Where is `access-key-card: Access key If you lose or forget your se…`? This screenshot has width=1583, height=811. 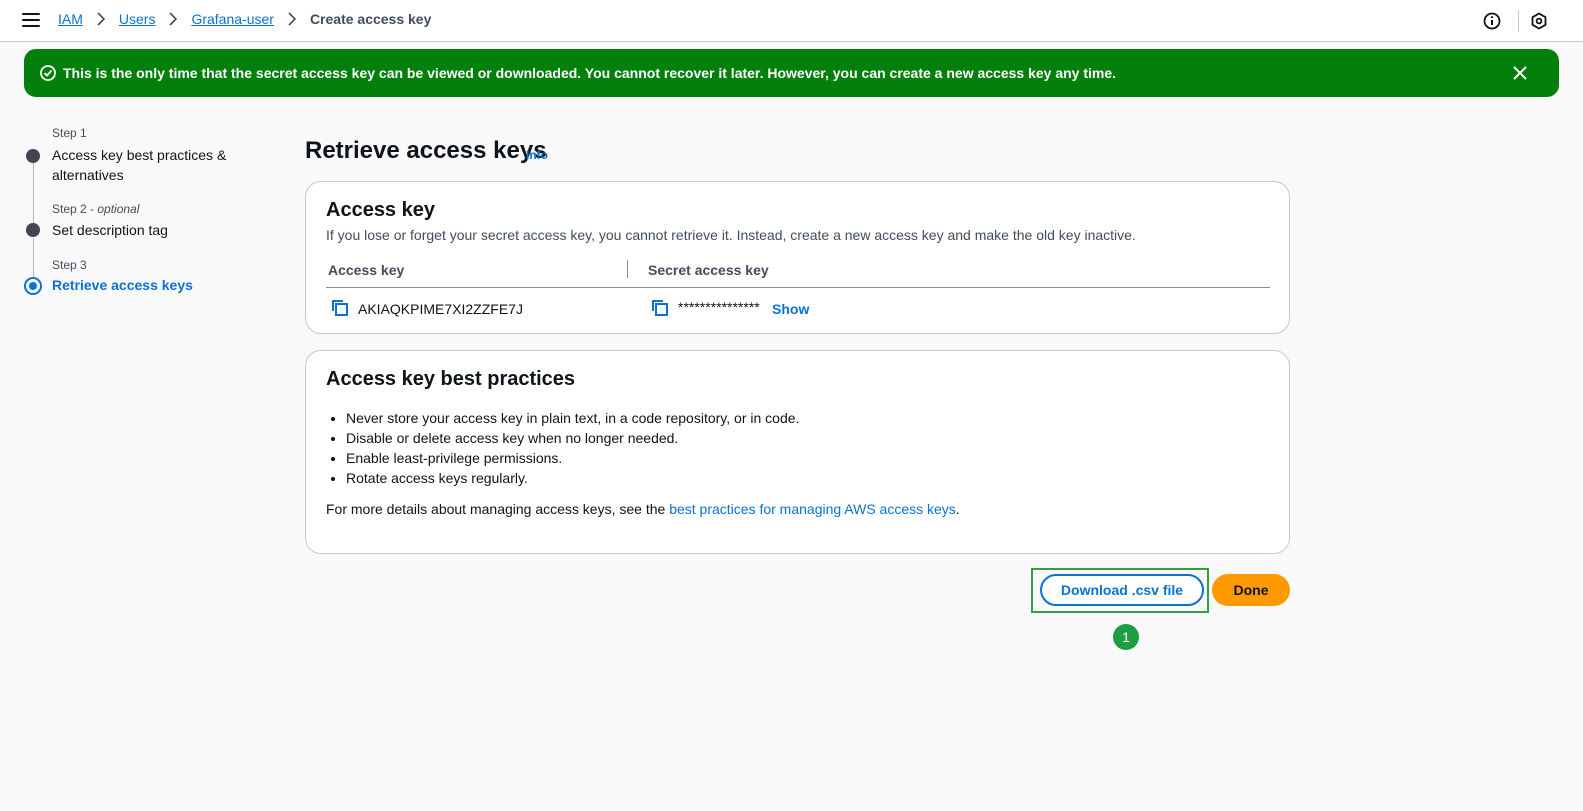 access-key-card: Access key If you lose or forget your se… is located at coordinates (797, 257).